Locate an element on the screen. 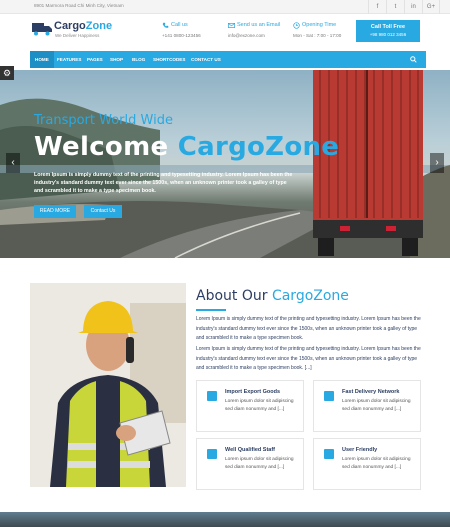  about-heading-dark: About Our is located at coordinates (232, 296).